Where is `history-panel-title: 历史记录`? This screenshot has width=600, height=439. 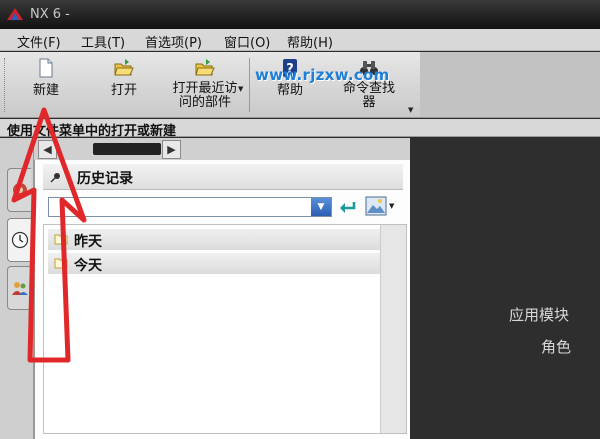
history-panel-title: 历史记录 is located at coordinates (105, 179).